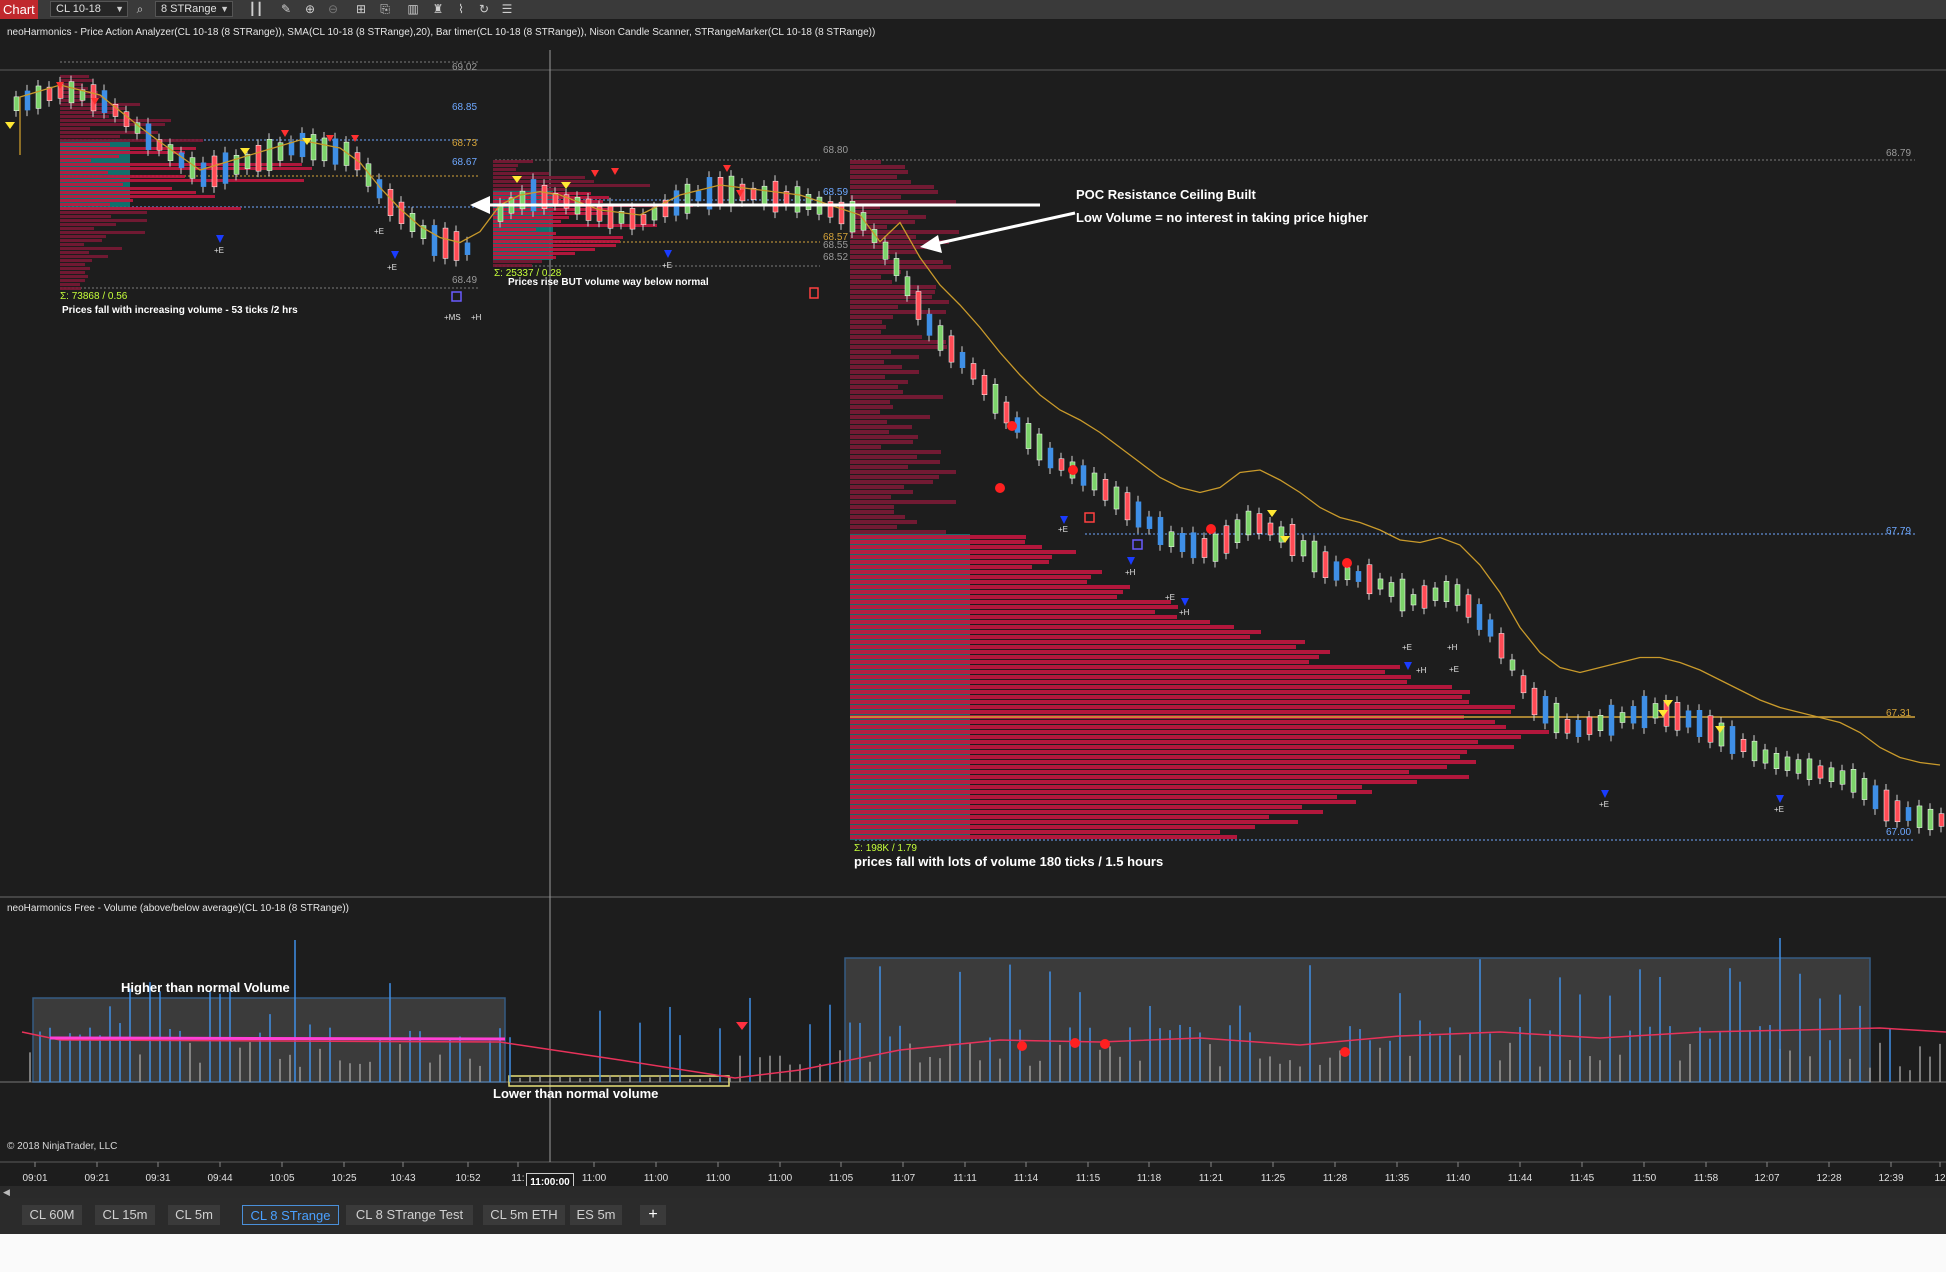 This screenshot has height=1272, width=1946. What do you see at coordinates (973, 1253) in the screenshot?
I see `bottom-strip` at bounding box center [973, 1253].